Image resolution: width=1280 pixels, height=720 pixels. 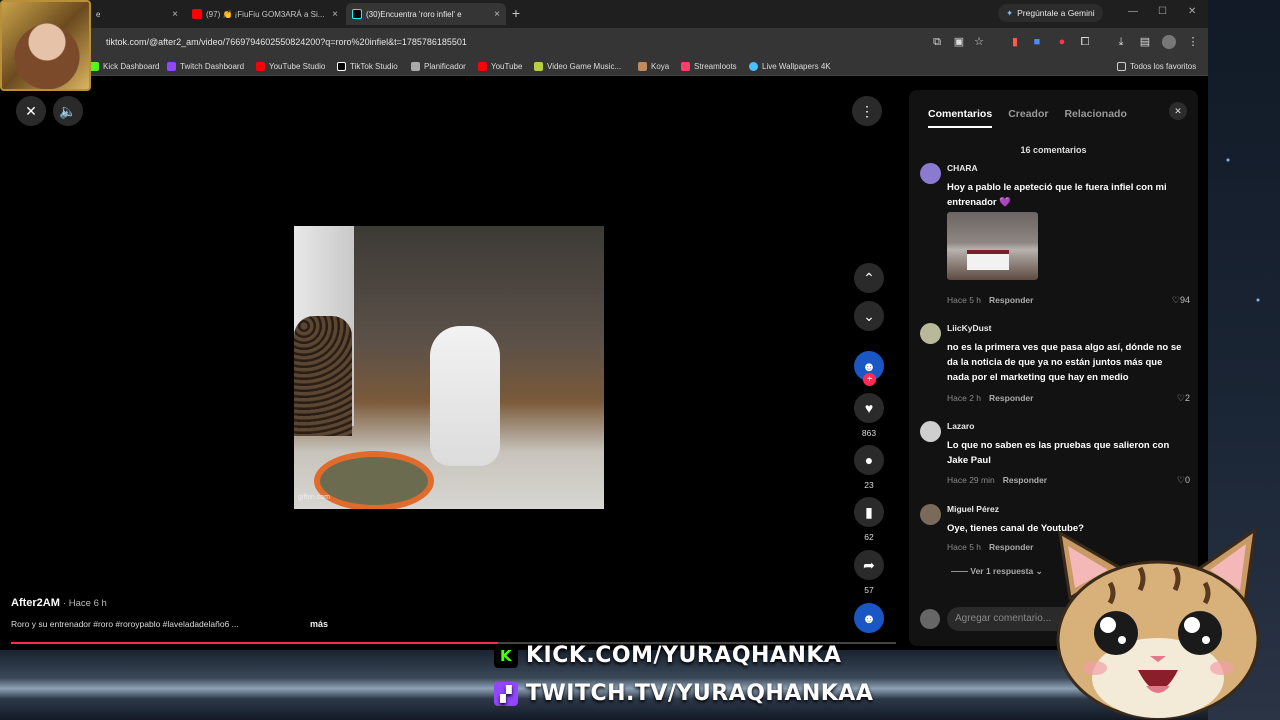 What do you see at coordinates (68, 111) in the screenshot?
I see `volume-icon: 🔈` at bounding box center [68, 111].